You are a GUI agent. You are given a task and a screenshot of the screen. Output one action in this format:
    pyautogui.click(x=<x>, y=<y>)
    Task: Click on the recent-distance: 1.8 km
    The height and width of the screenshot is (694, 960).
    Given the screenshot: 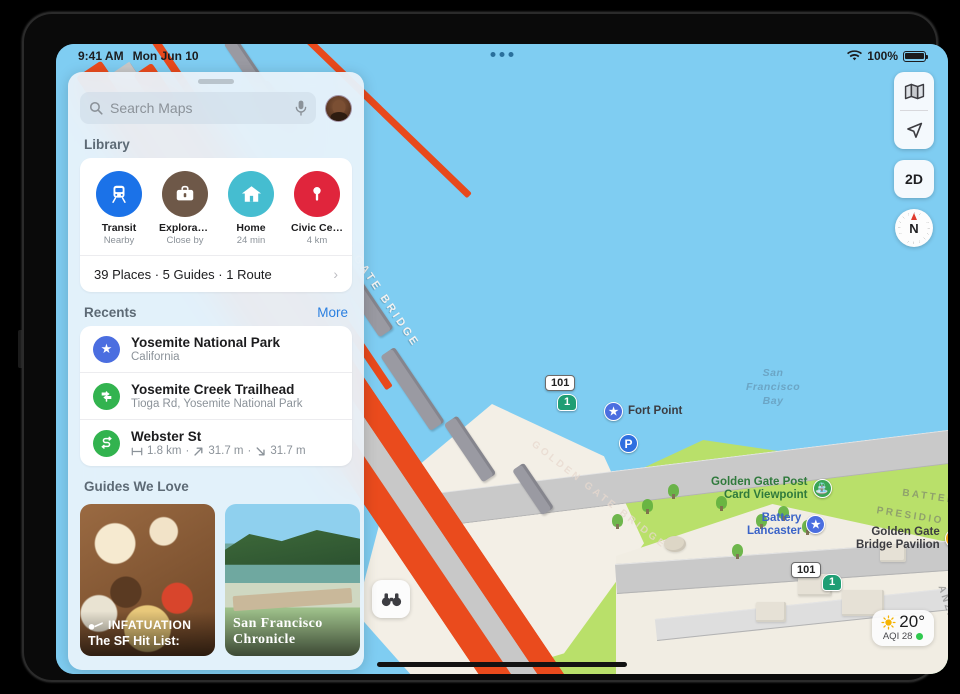 What is the action you would take?
    pyautogui.click(x=164, y=451)
    